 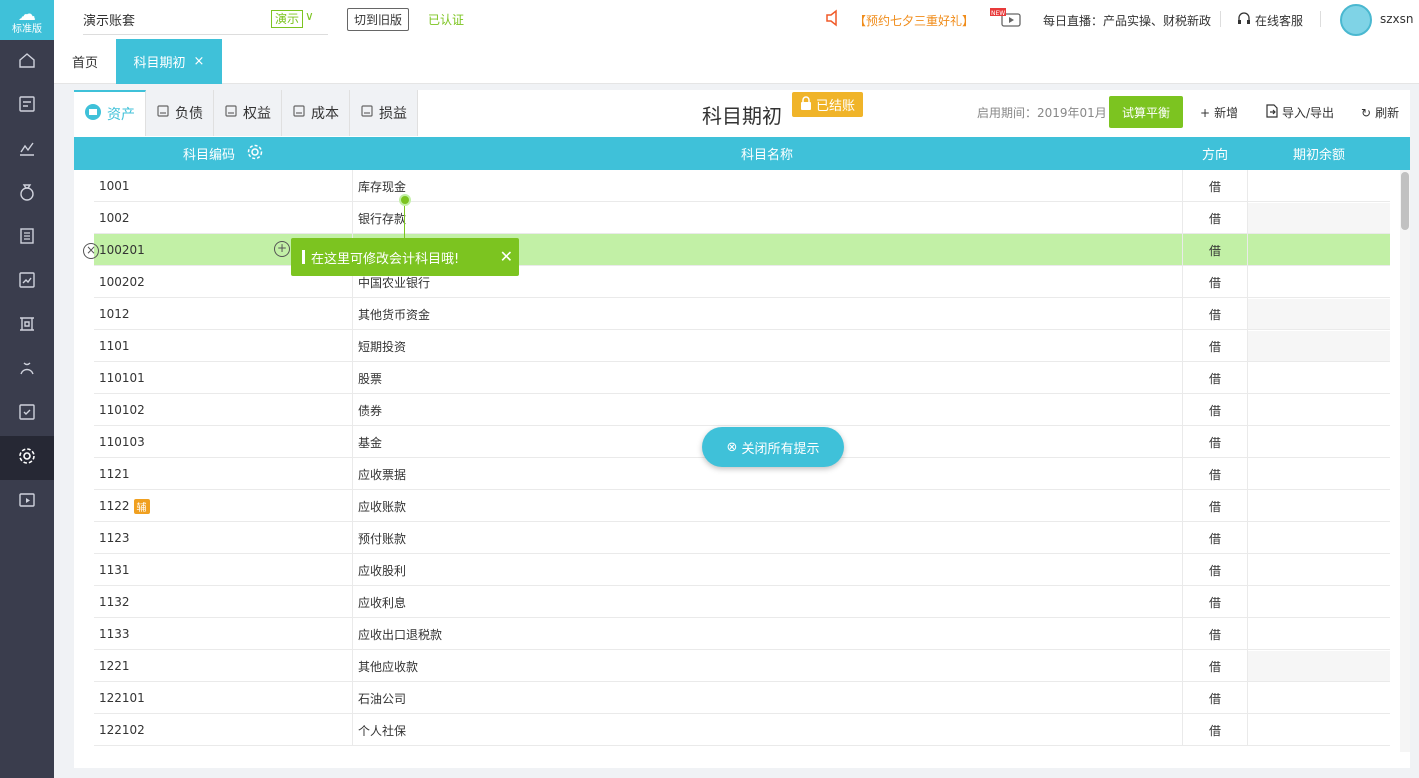 What do you see at coordinates (742, 666) in the screenshot?
I see `table-row: 1221 其他应收款 借` at bounding box center [742, 666].